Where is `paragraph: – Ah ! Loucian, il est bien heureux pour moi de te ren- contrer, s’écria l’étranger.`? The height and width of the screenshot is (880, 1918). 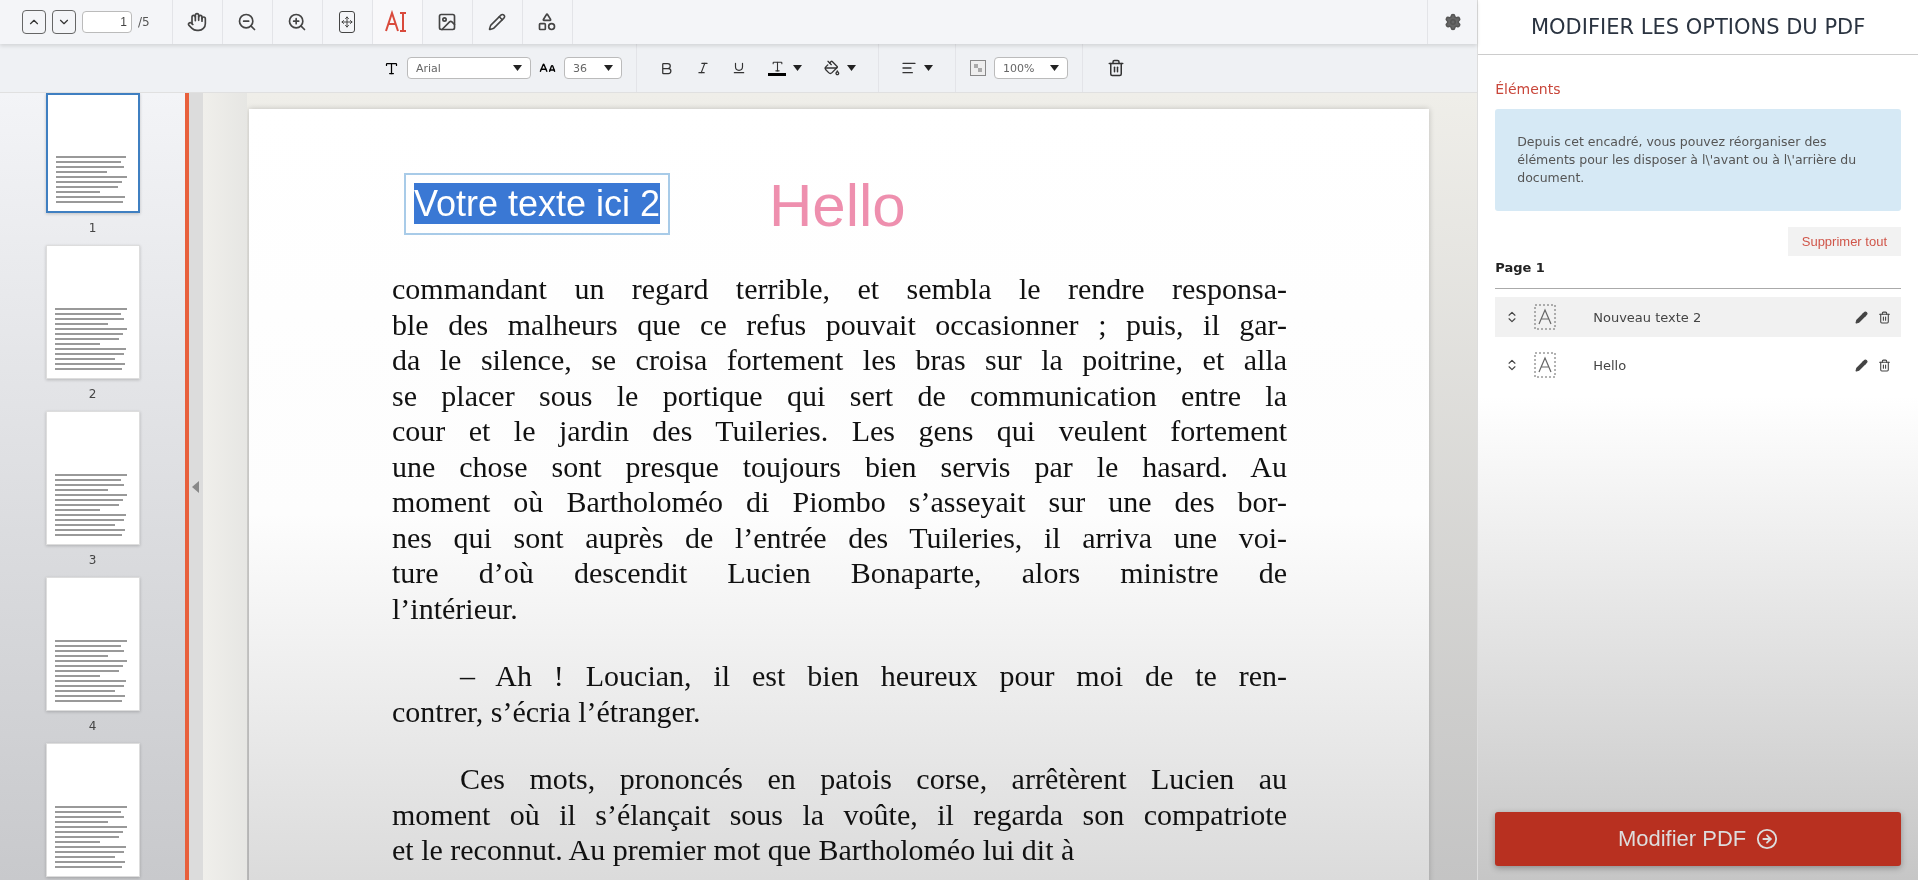 paragraph: – Ah ! Loucian, il est bien heureux pour moi de te ren- contrer, s’écria l’étranger. is located at coordinates (839, 693).